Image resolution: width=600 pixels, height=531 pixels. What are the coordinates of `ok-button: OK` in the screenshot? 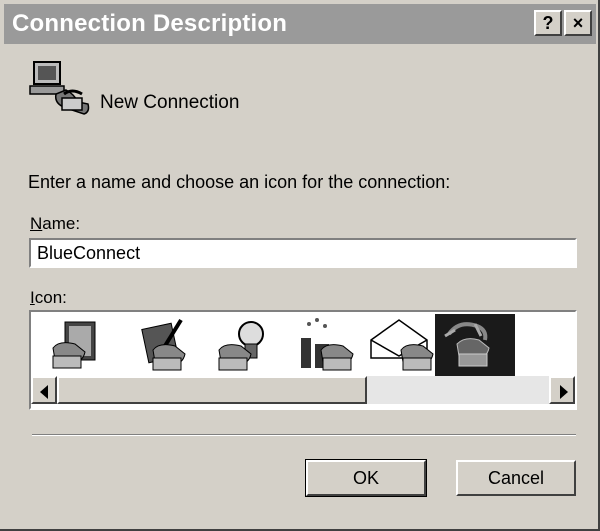 It's located at (366, 478).